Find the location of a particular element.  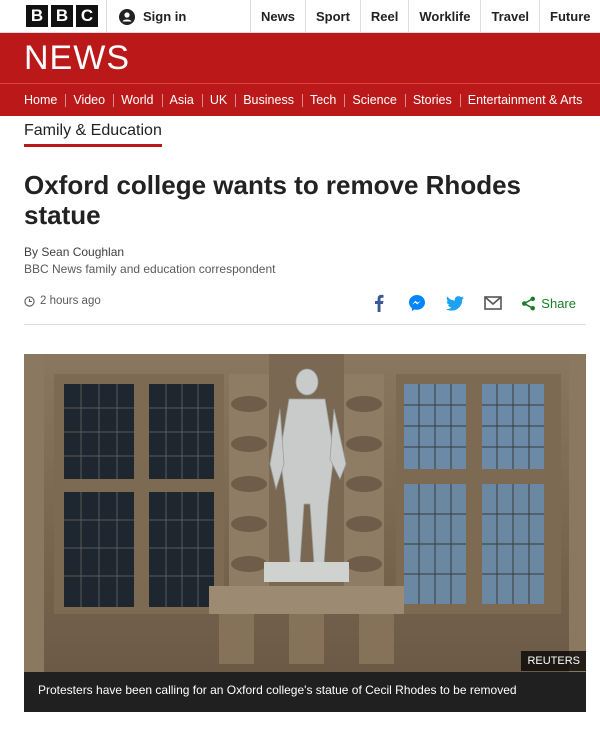

article-meta: 2 hours ago Share is located at coordinates (305, 305).